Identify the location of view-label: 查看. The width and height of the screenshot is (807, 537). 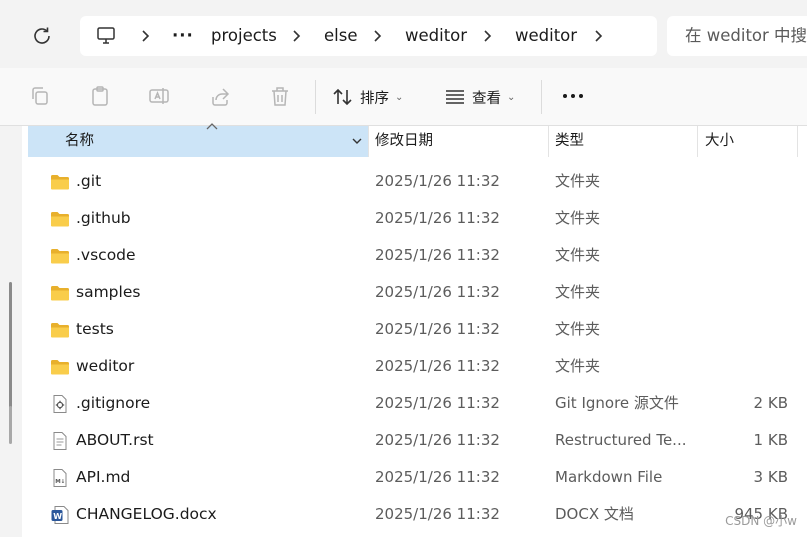
(486, 98).